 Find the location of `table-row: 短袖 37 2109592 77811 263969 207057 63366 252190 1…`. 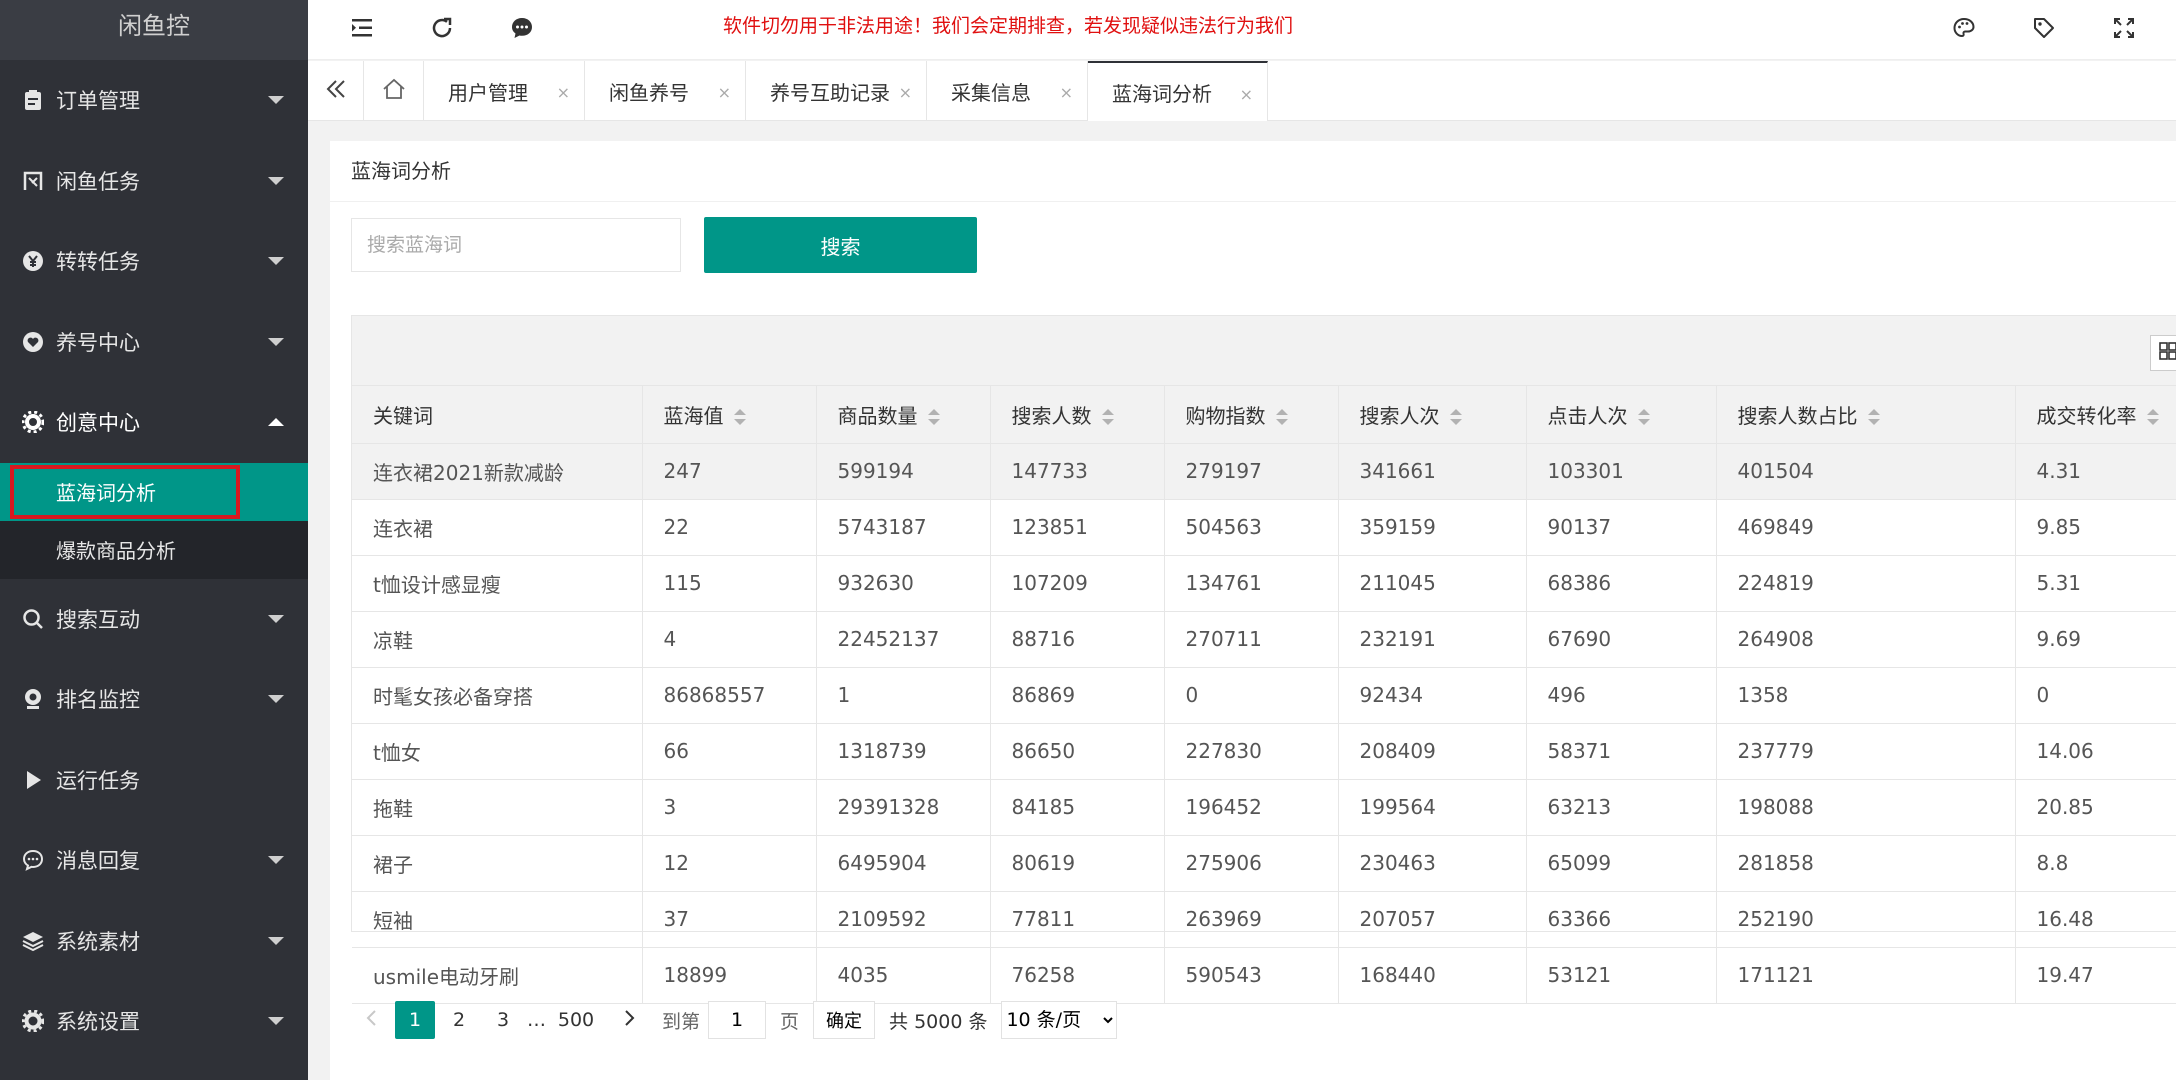

table-row: 短袖 37 2109592 77811 263969 207057 63366 252190 1… is located at coordinates (1264, 919).